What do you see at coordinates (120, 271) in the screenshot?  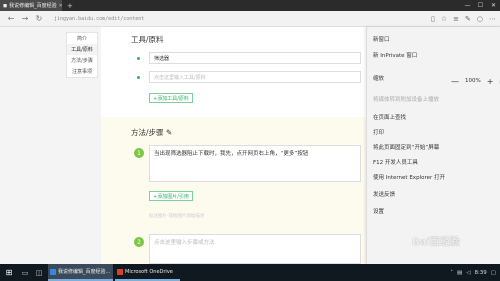 I see `onedrive-icon` at bounding box center [120, 271].